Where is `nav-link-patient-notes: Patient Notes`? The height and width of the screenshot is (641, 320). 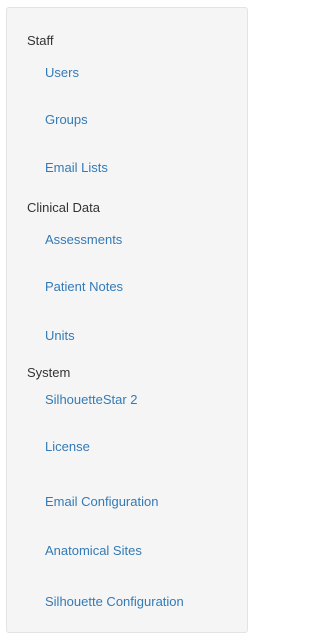
nav-link-patient-notes: Patient Notes is located at coordinates (84, 287).